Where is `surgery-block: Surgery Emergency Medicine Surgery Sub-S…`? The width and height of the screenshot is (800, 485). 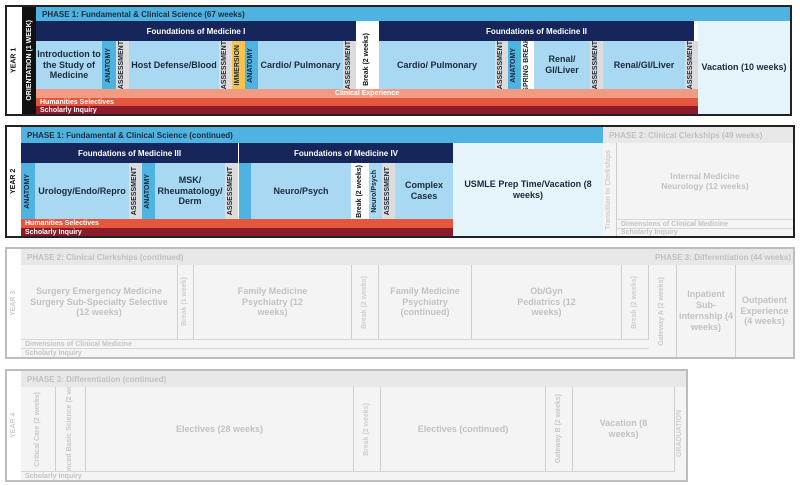 surgery-block: Surgery Emergency Medicine Surgery Sub-S… is located at coordinates (99, 302).